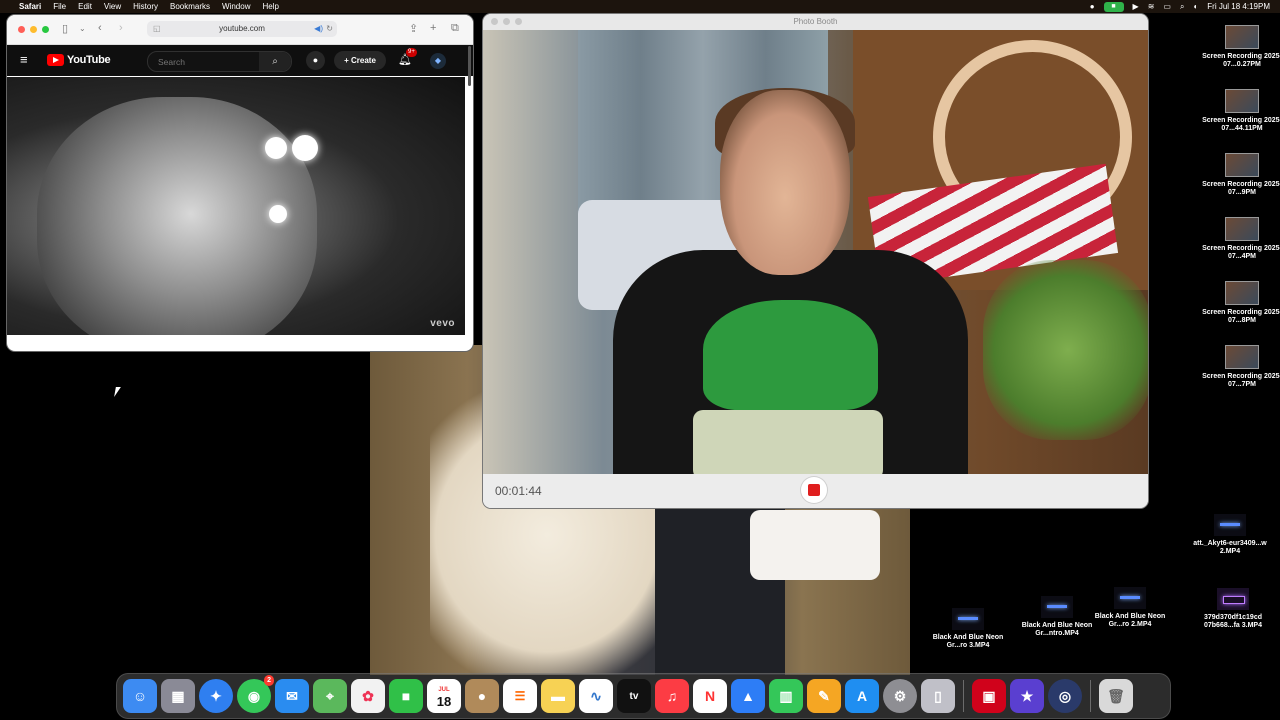  What do you see at coordinates (292, 696) in the screenshot?
I see `dock-mail-icon: ✉` at bounding box center [292, 696].